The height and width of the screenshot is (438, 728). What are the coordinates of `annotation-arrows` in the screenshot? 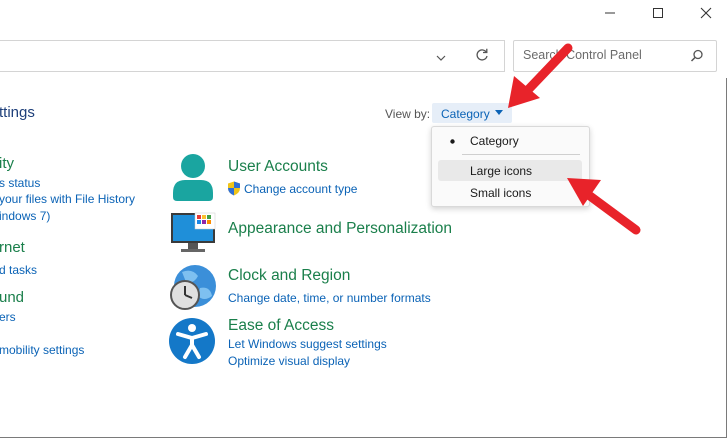 It's located at (574, 139).